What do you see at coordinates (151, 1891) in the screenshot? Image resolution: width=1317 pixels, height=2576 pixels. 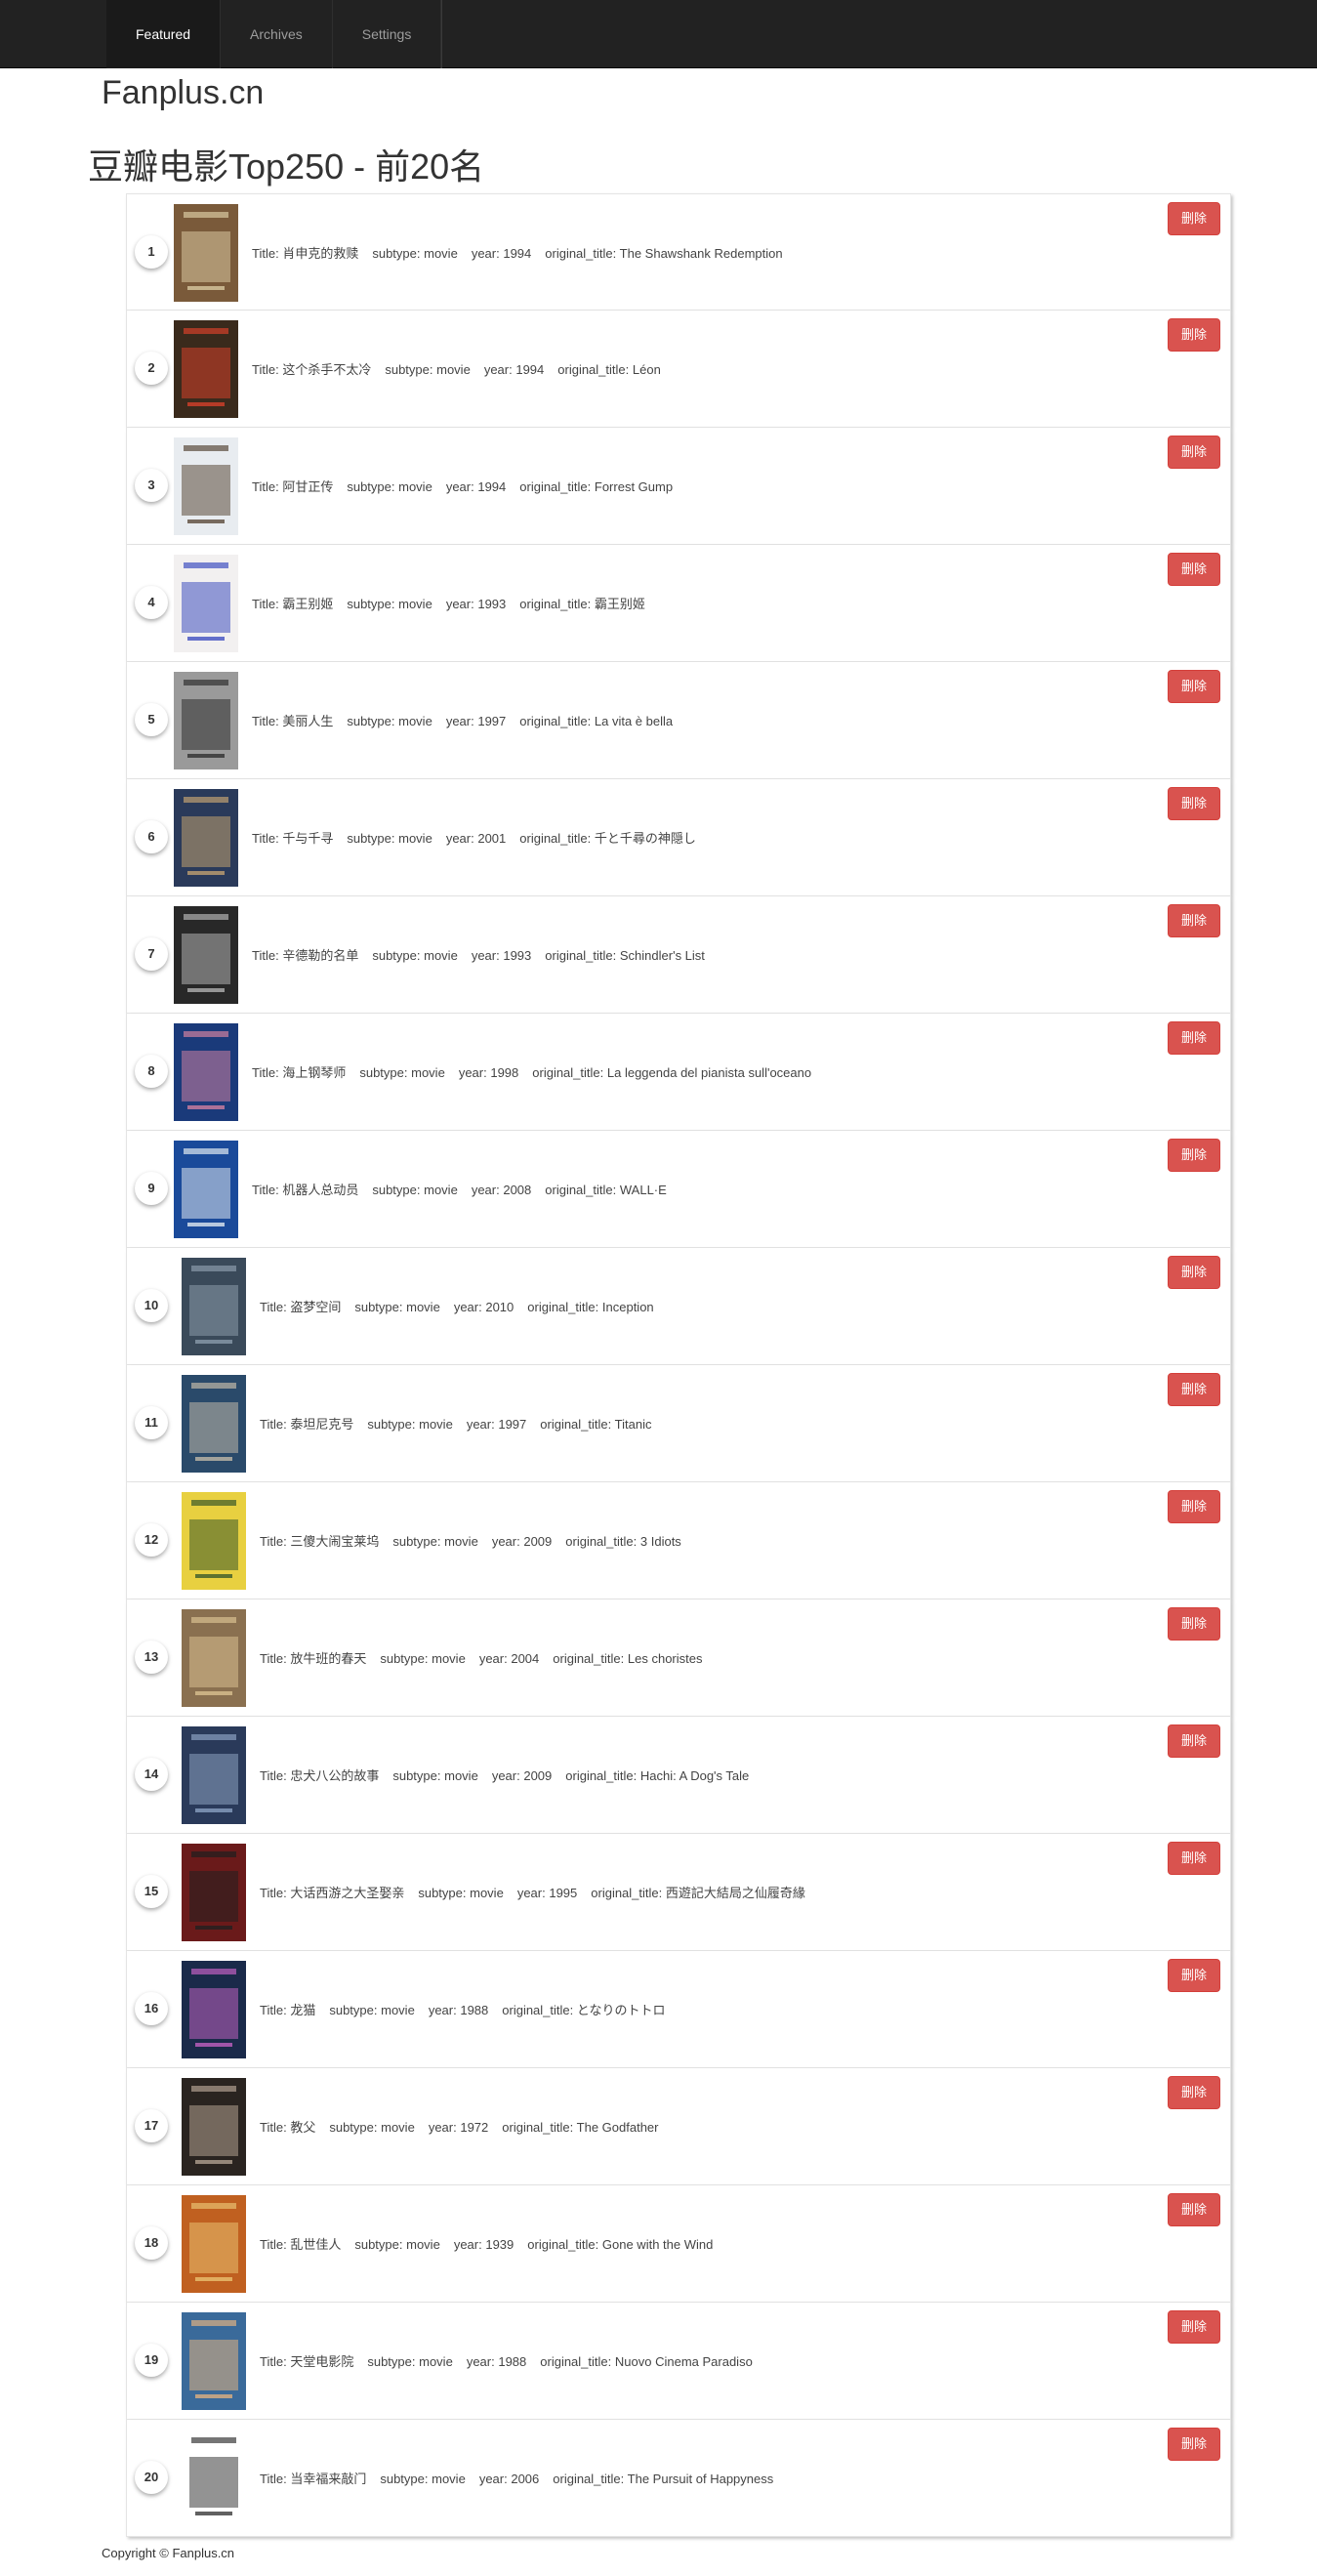 I see `rank-badge: 15` at bounding box center [151, 1891].